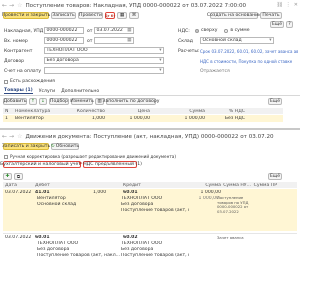 The height and width of the screenshot is (294, 320). I want to click on save-button: Записать, so click(63, 15).